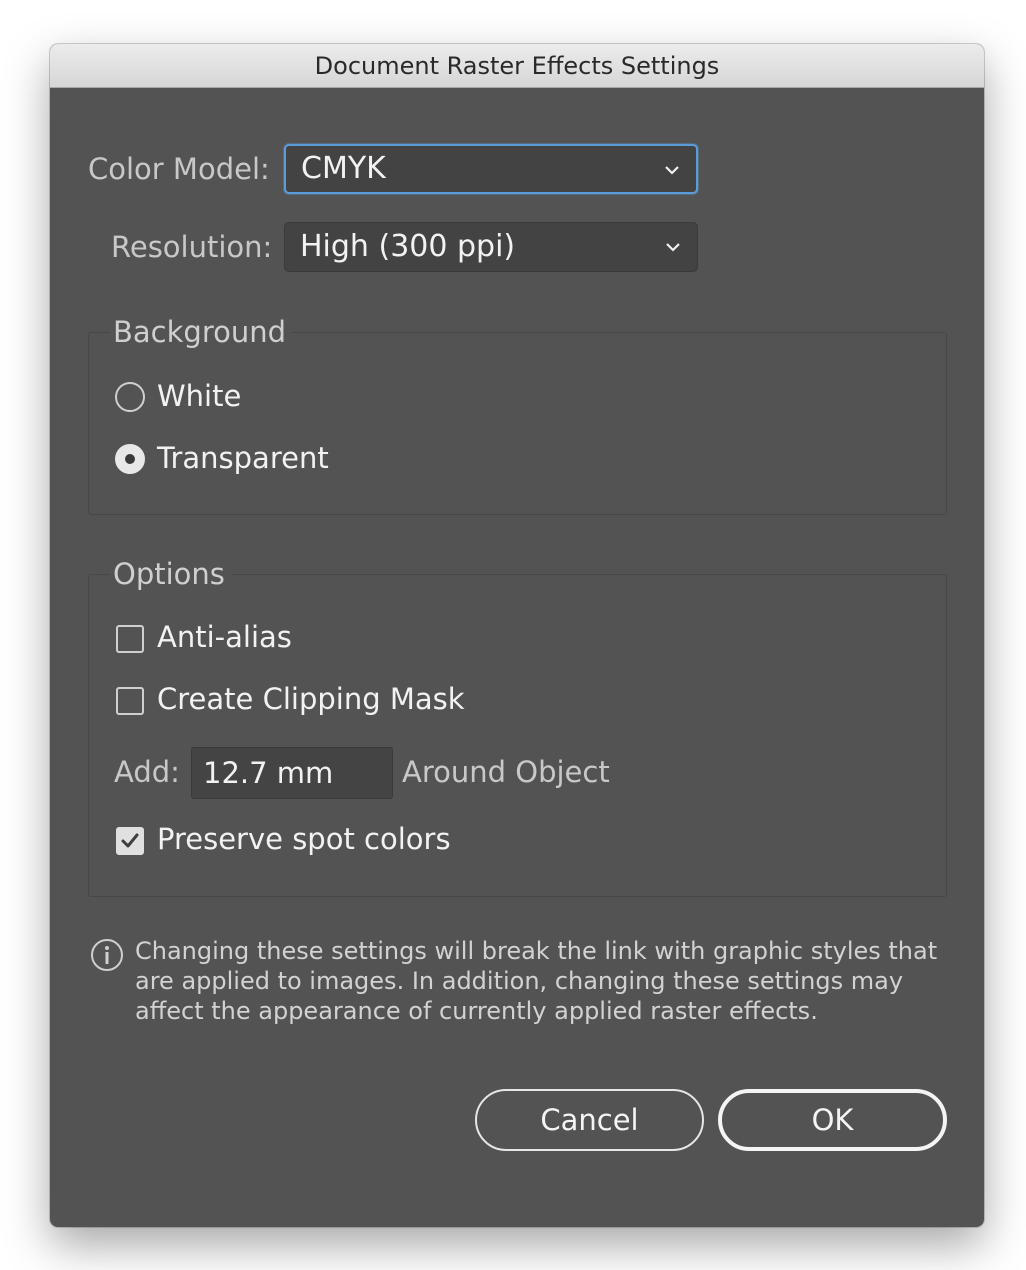 The image size is (1026, 1270). What do you see at coordinates (147, 772) in the screenshot?
I see `add-label: Add:` at bounding box center [147, 772].